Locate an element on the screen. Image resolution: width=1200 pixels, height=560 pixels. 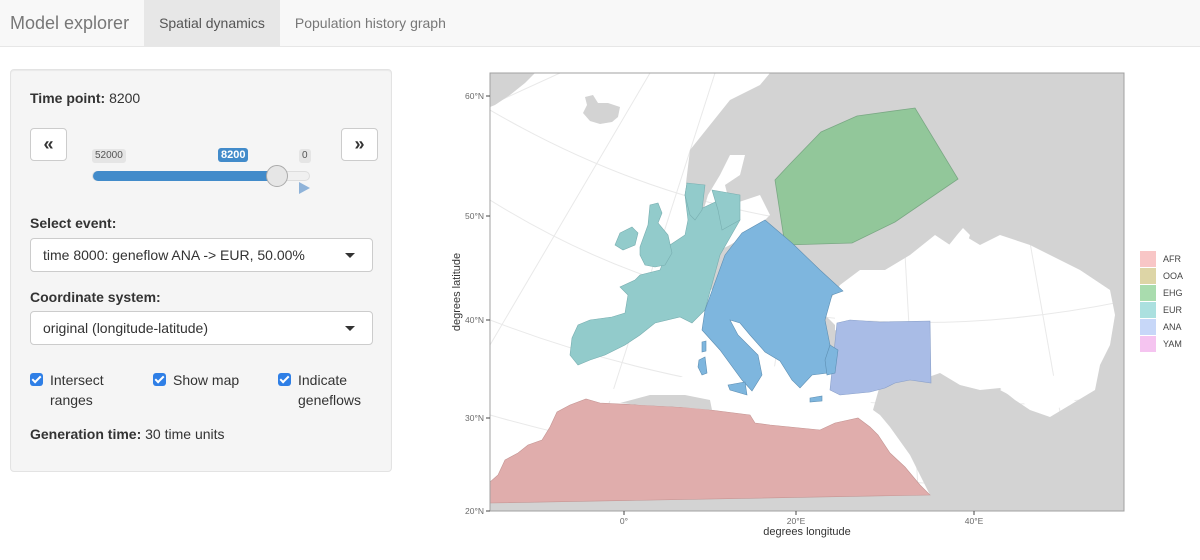
double-chevron-right-icon: » is located at coordinates (359, 144).